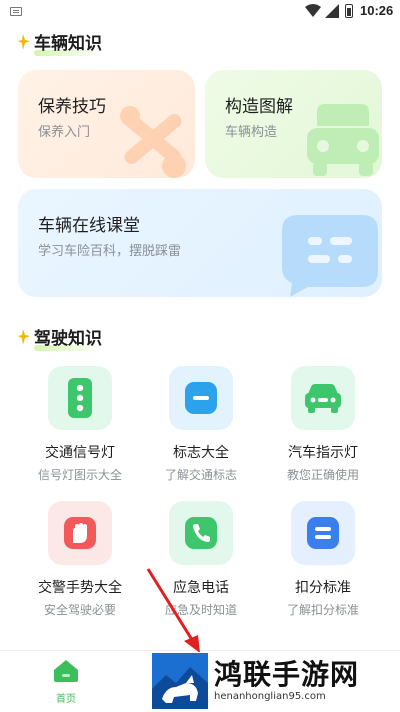  What do you see at coordinates (80, 453) in the screenshot?
I see `grid-item-label: 交通信号灯` at bounding box center [80, 453].